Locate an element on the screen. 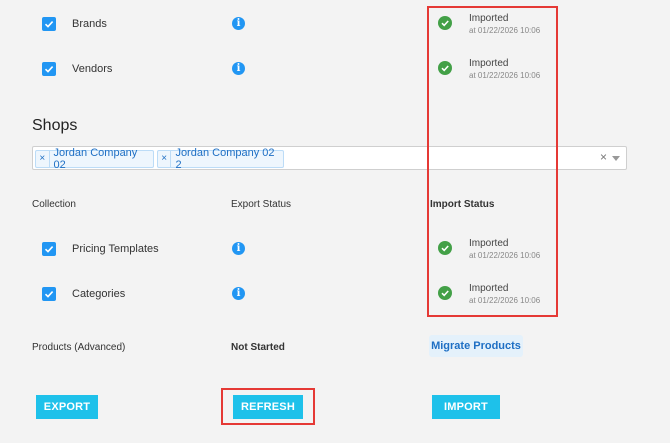 This screenshot has width=670, height=443. pricing-templates-checkbox is located at coordinates (49, 249).